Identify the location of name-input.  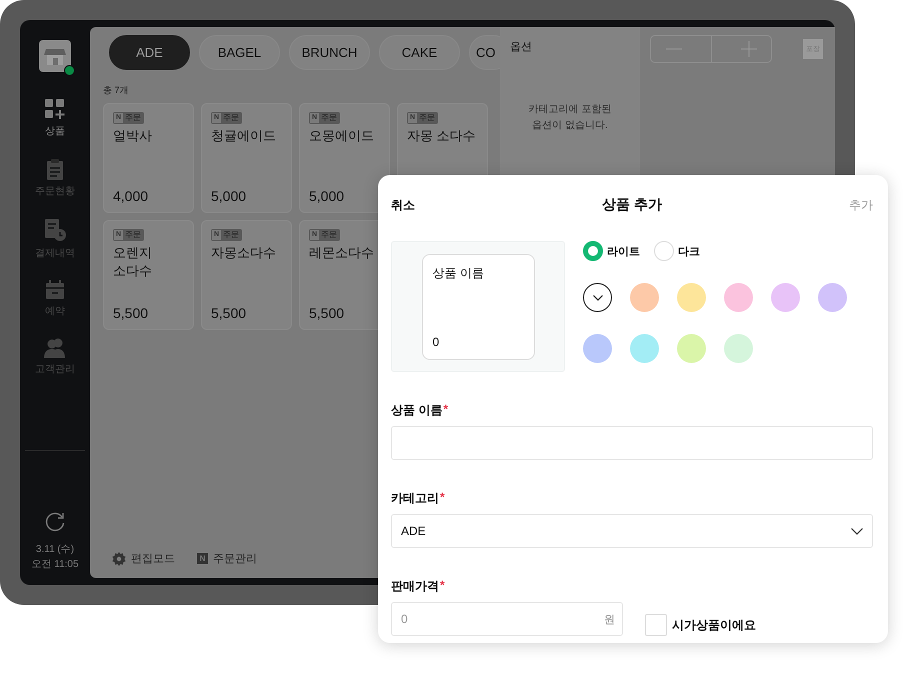
(632, 443).